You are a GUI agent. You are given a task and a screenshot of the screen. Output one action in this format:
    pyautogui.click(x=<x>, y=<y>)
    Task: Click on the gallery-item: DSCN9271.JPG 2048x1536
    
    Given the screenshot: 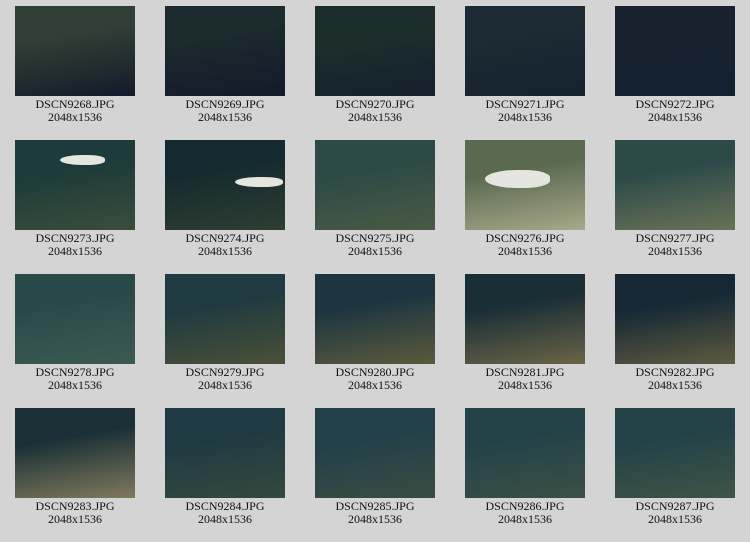 What is the action you would take?
    pyautogui.click(x=525, y=73)
    